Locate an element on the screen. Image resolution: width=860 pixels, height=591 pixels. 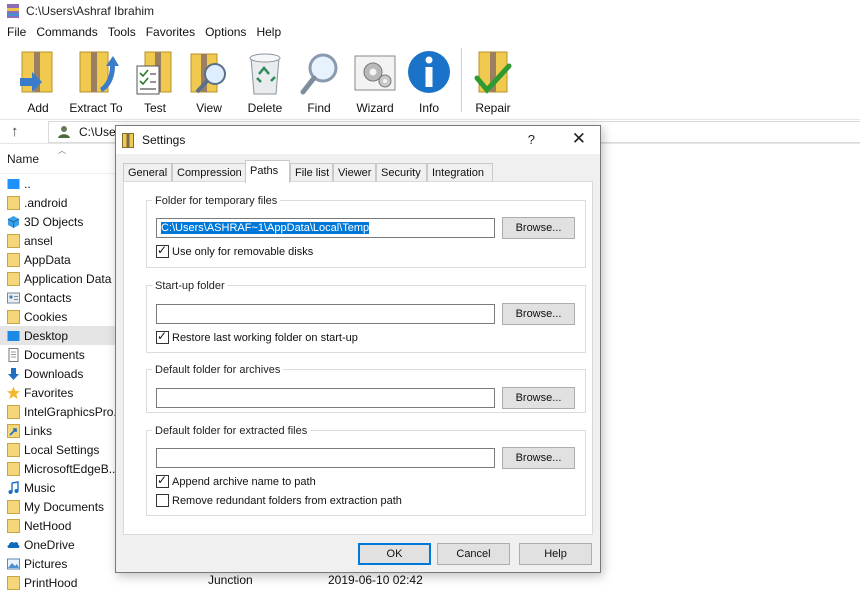
file-list-item: My Documents is located at coordinates (59, 506).